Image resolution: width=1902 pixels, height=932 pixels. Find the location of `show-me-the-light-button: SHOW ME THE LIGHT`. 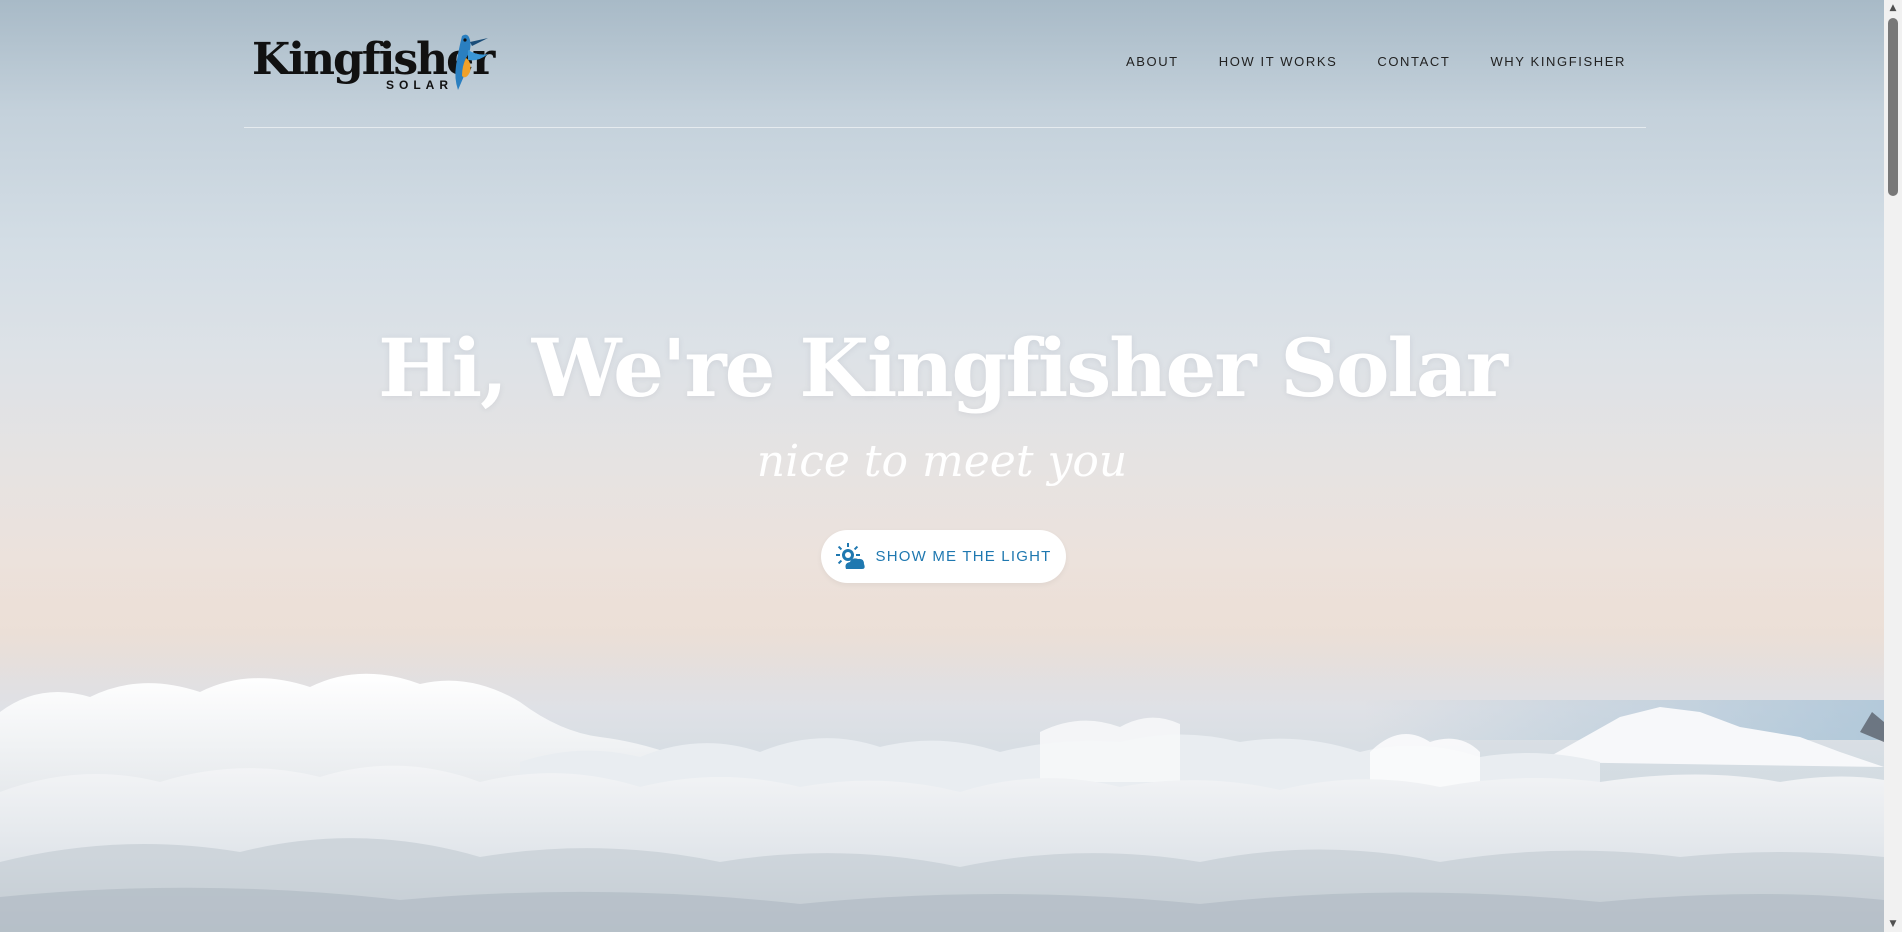

show-me-the-light-button: SHOW ME THE LIGHT is located at coordinates (943, 556).